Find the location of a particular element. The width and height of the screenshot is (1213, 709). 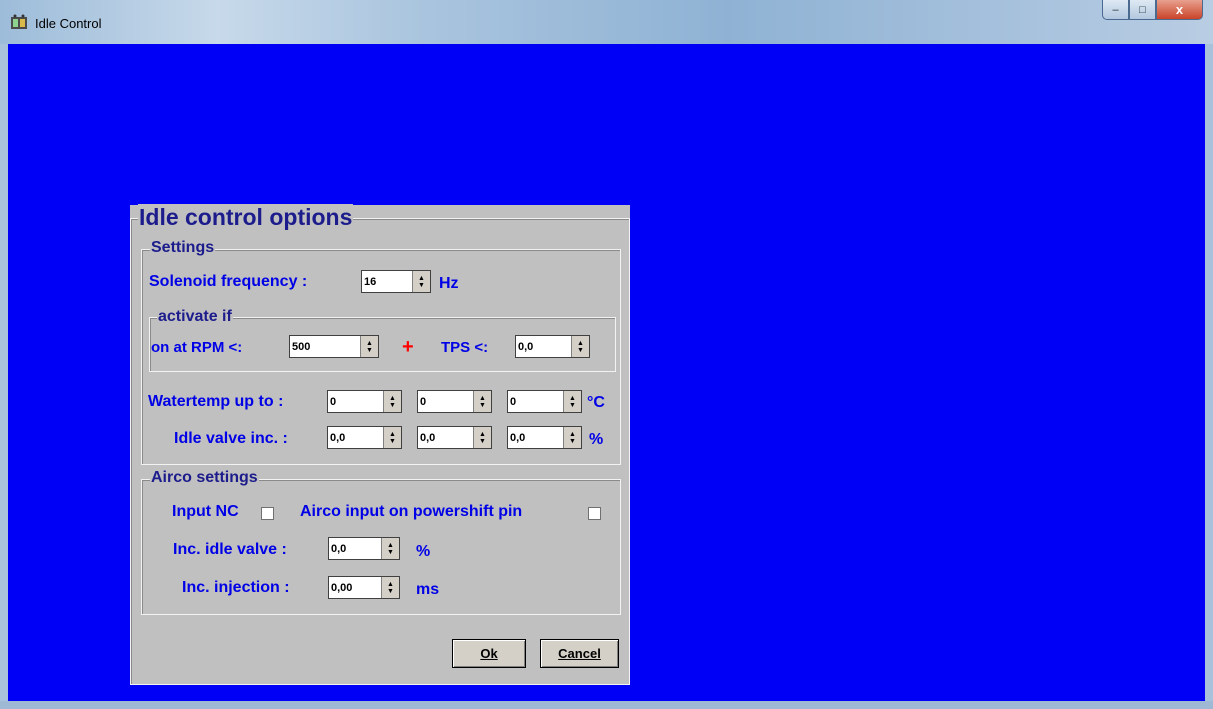

close-icon: x is located at coordinates (1179, 9).